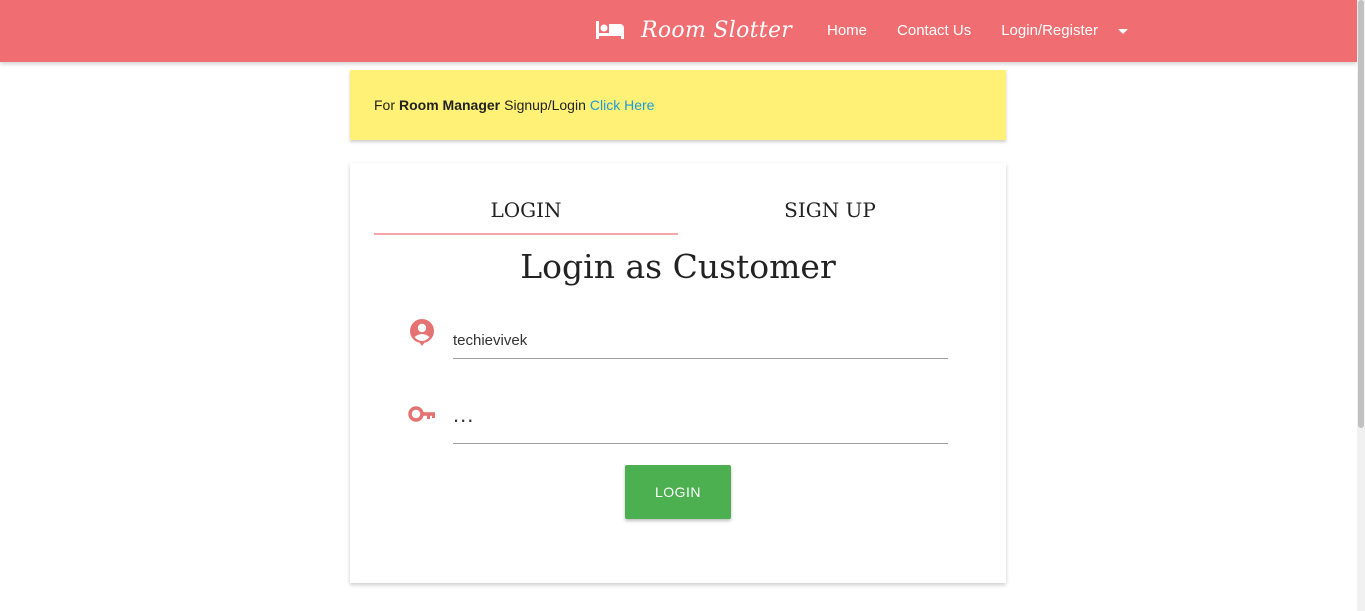  What do you see at coordinates (678, 492) in the screenshot?
I see `login-button: LOGIN` at bounding box center [678, 492].